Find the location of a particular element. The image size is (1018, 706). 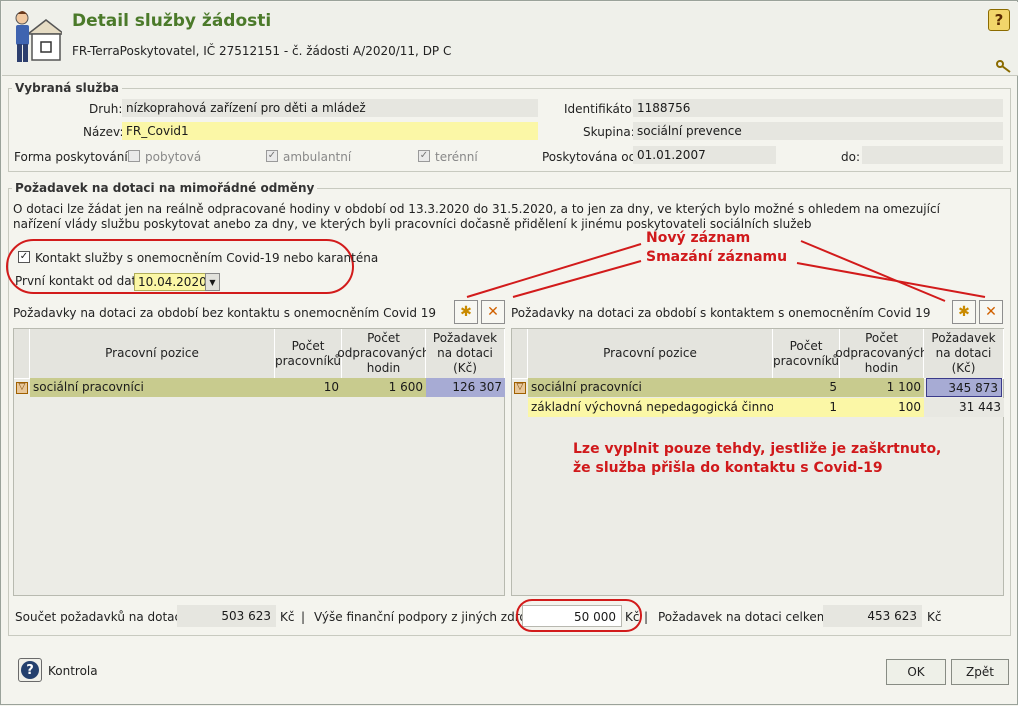

right-header-pozice: Pracovní pozice is located at coordinates (650, 354).